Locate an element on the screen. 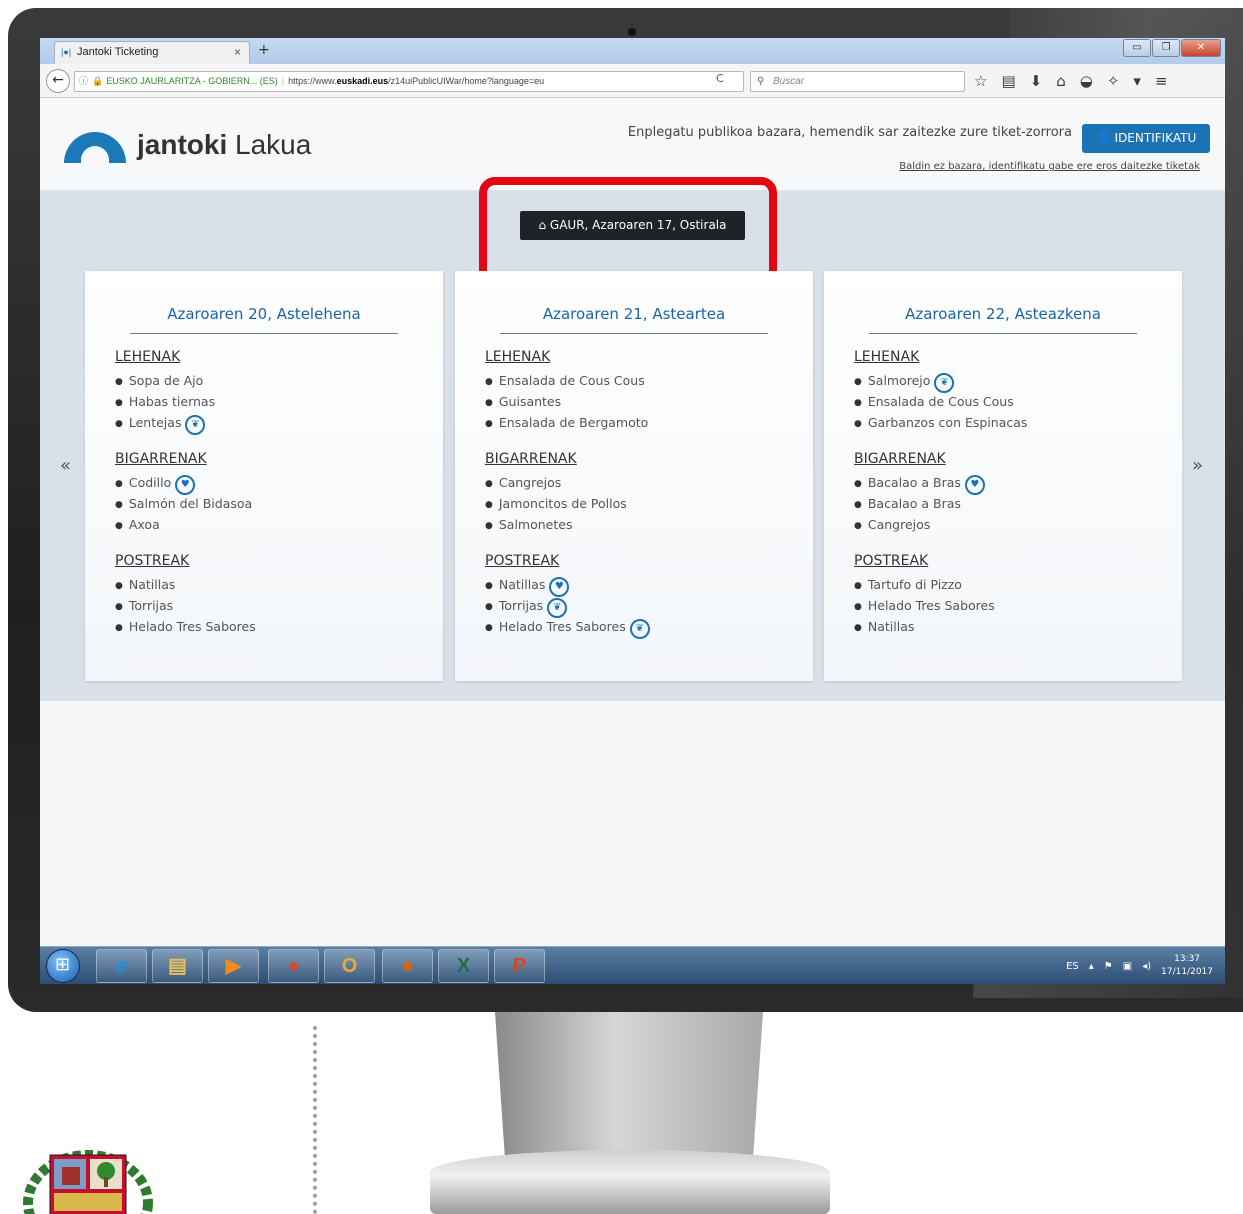 The width and height of the screenshot is (1243, 1214). site-favicon-icon: |●| is located at coordinates (66, 52).